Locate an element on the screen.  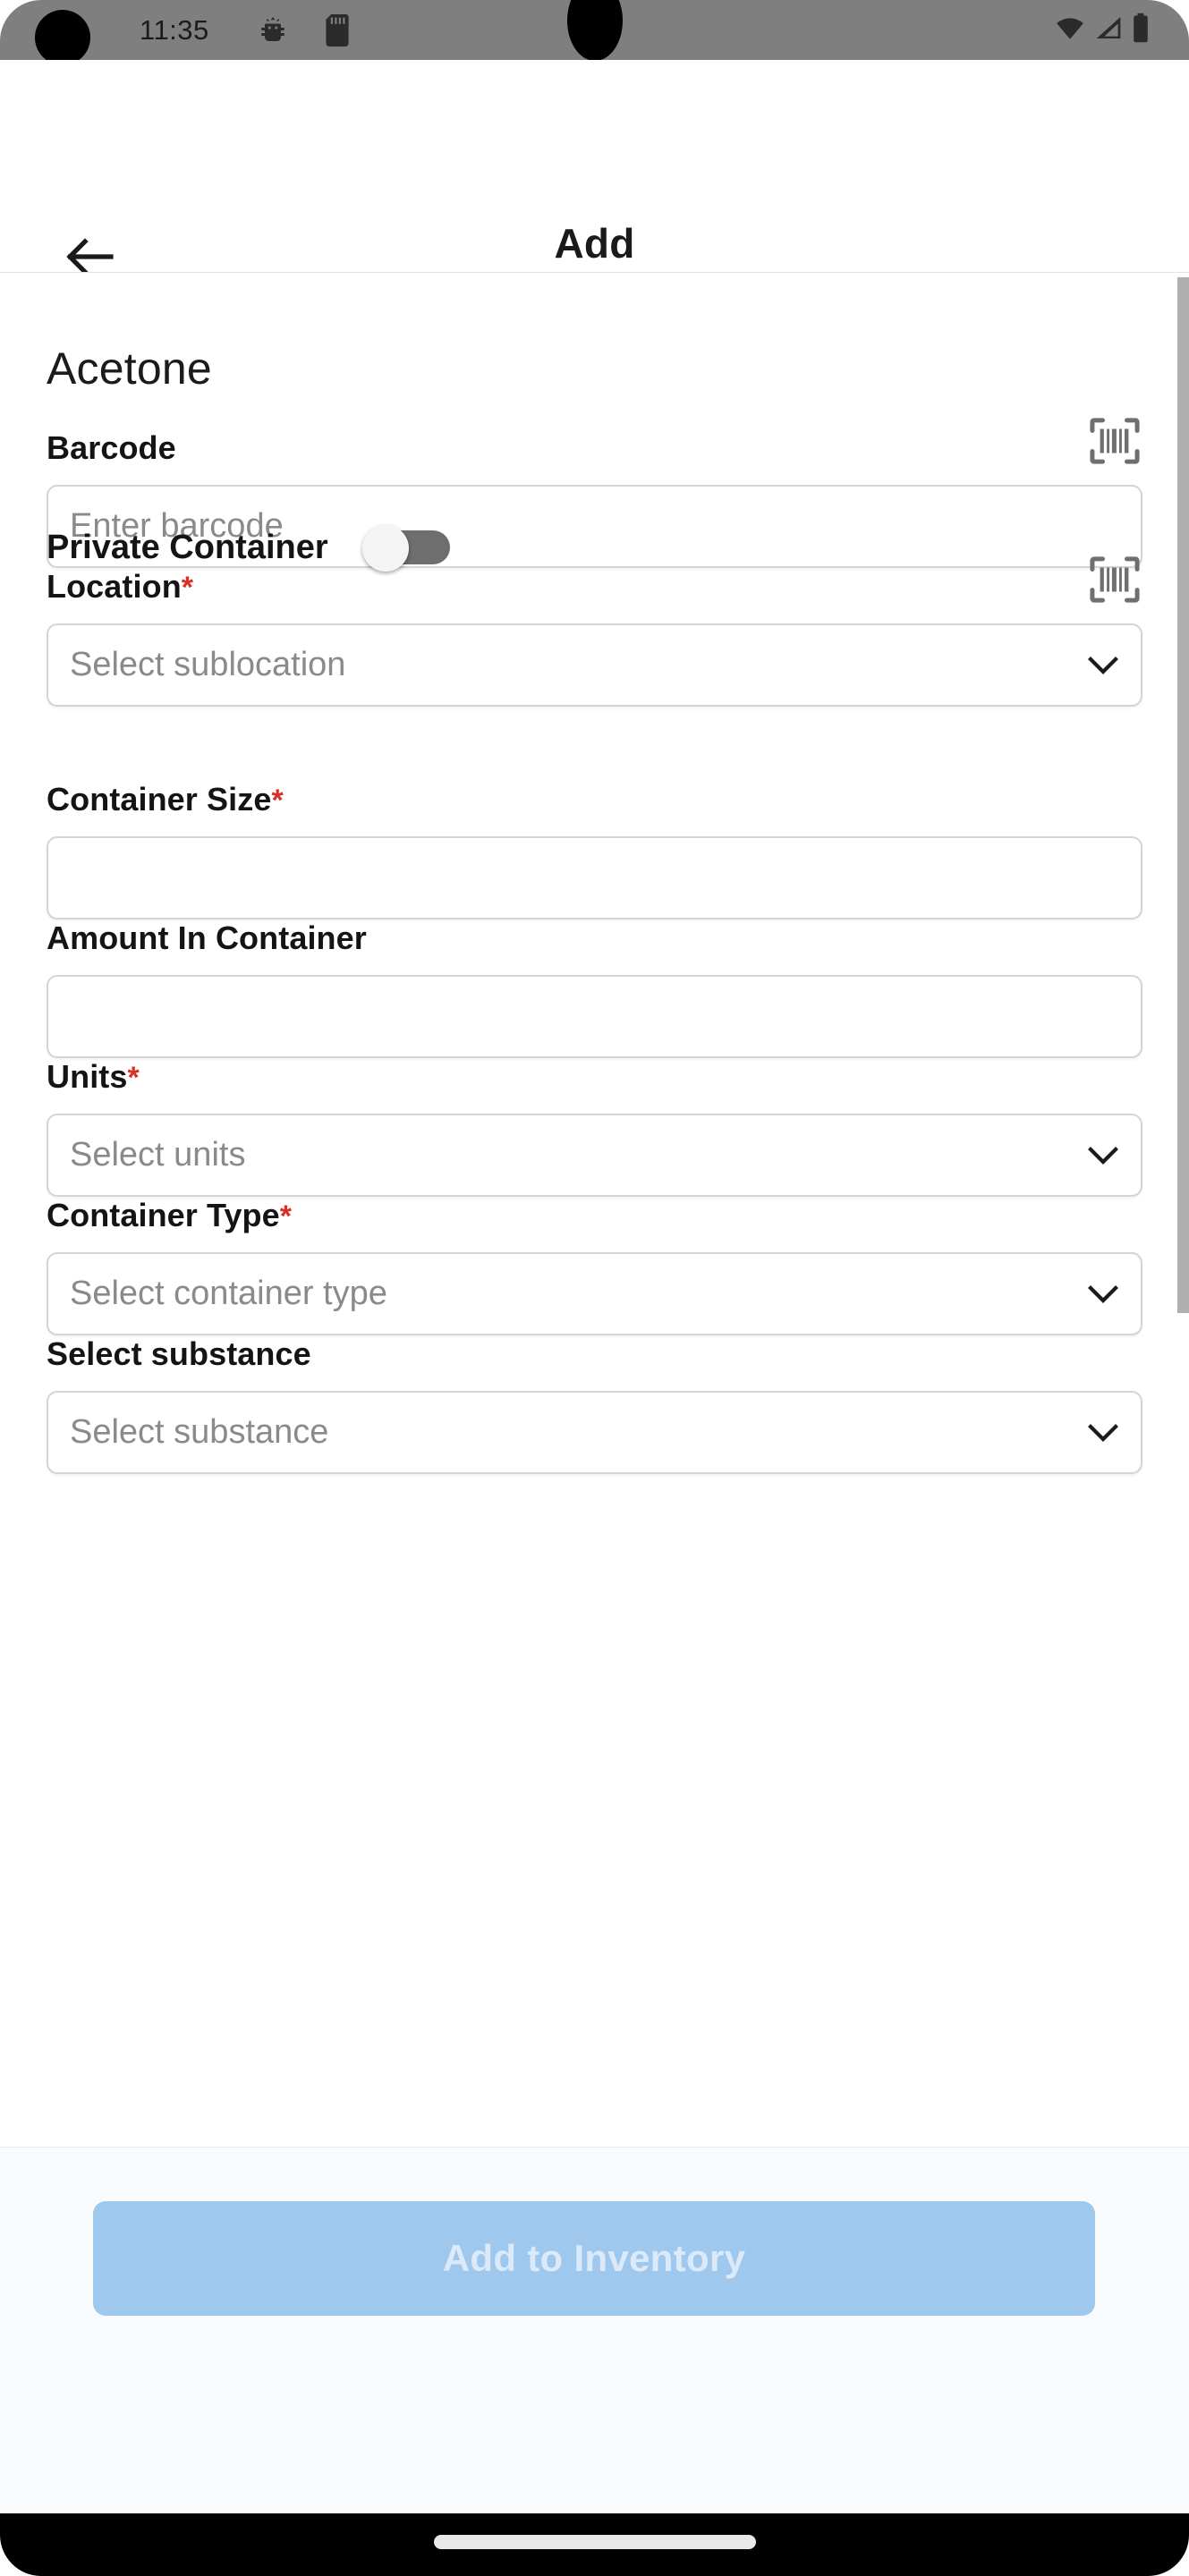
front-camera-cutout-icon is located at coordinates (595, 30).